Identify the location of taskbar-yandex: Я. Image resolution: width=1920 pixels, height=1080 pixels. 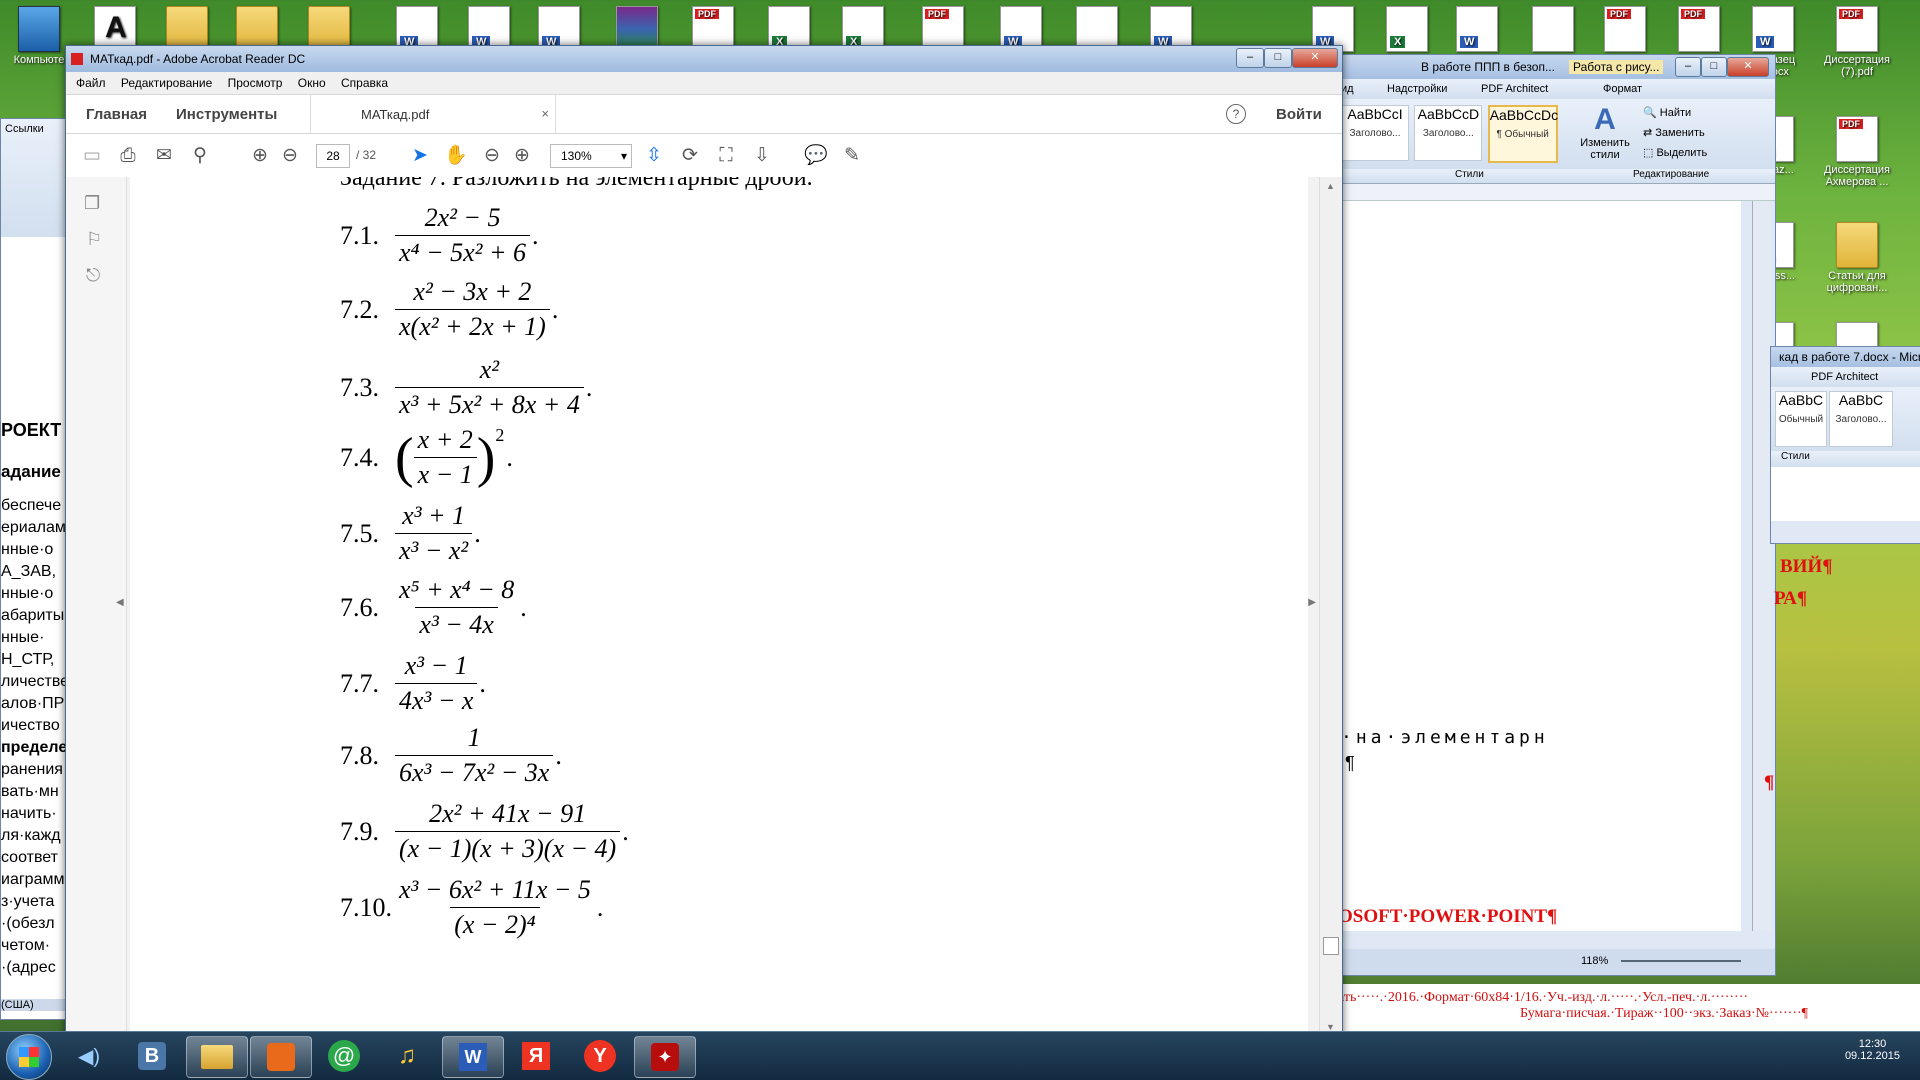
(536, 1056).